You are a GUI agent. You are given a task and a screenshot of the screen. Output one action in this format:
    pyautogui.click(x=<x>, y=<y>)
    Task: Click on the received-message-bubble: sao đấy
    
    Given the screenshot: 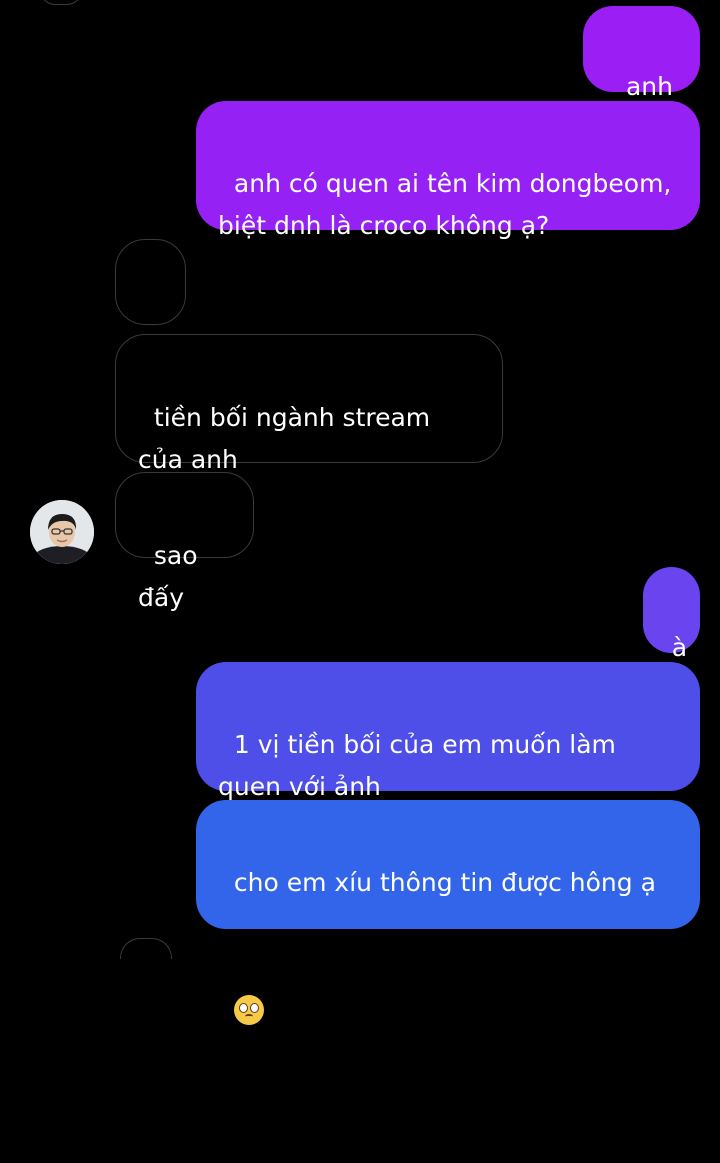 What is the action you would take?
    pyautogui.click(x=184, y=542)
    